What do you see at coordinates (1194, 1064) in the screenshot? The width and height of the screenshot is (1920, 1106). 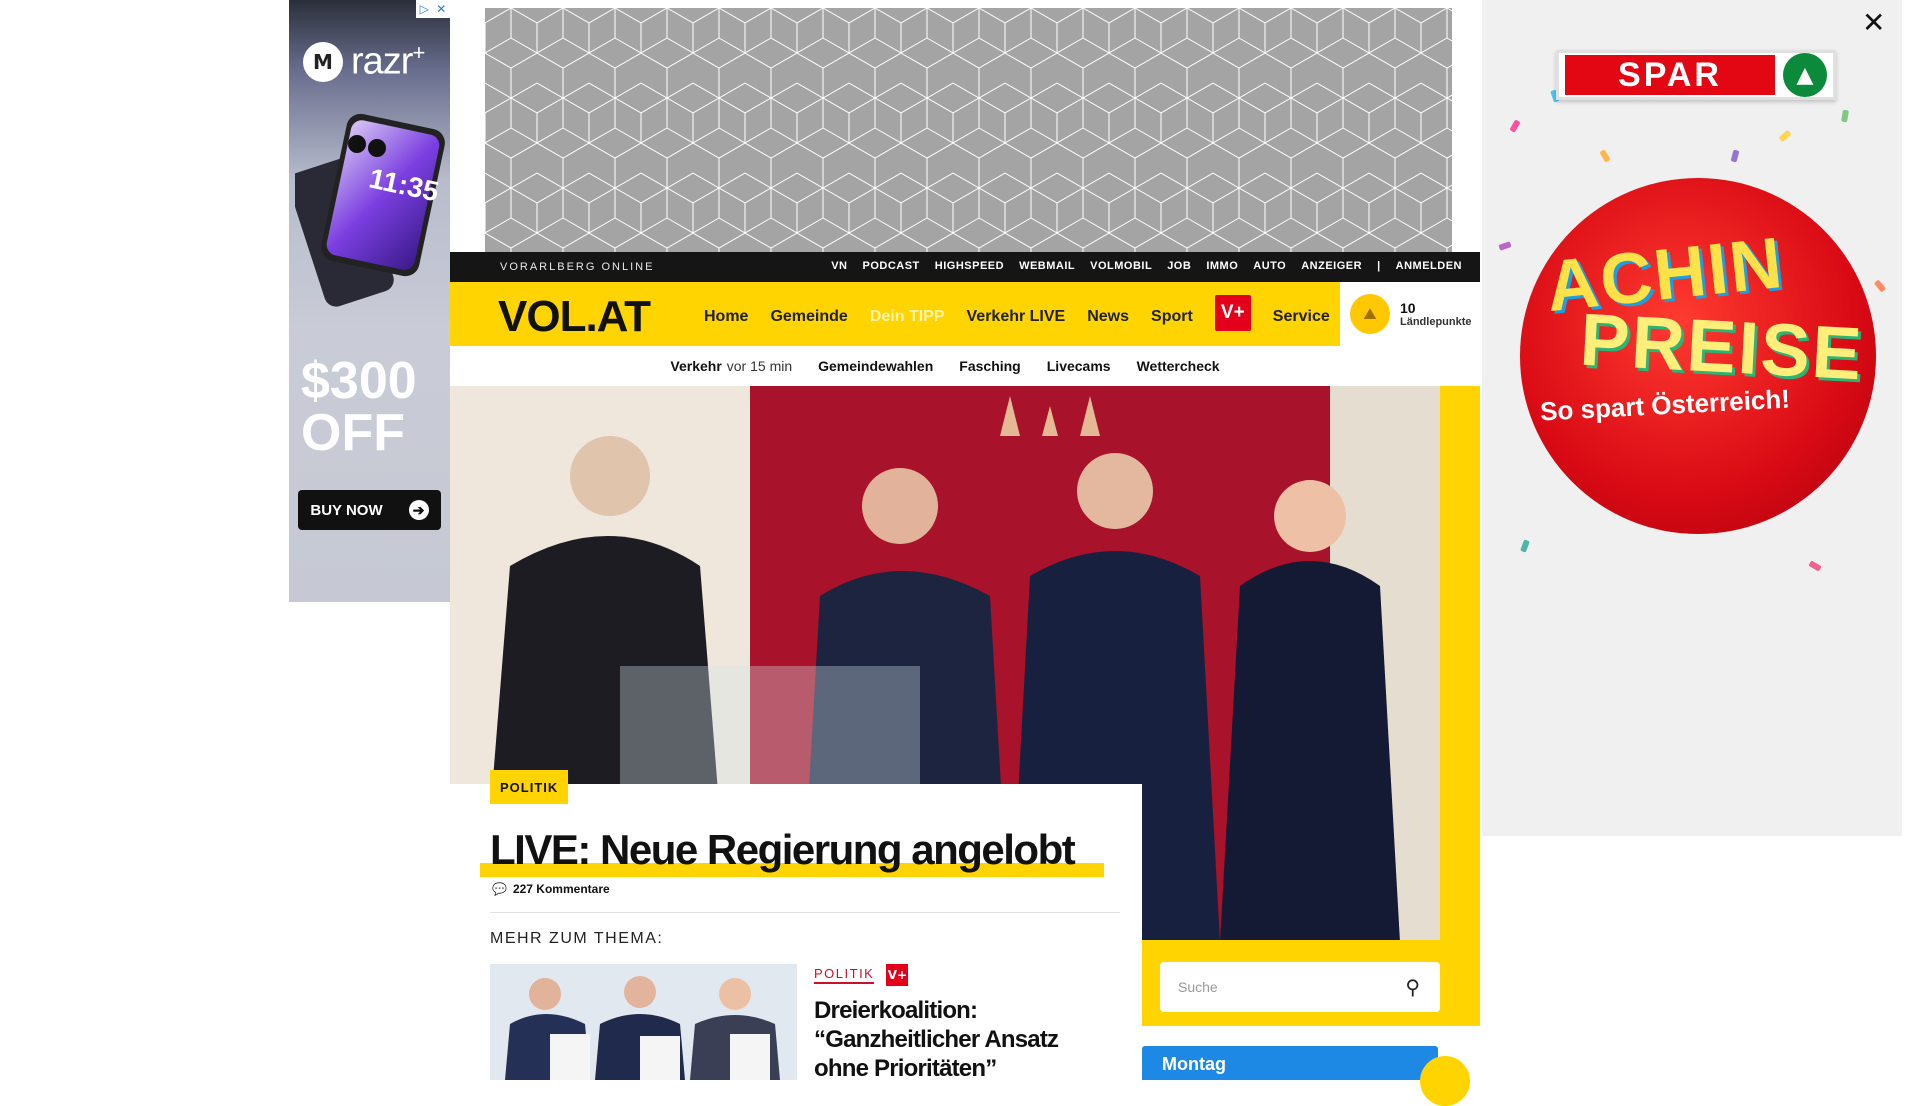 I see `weather-day: Montag` at bounding box center [1194, 1064].